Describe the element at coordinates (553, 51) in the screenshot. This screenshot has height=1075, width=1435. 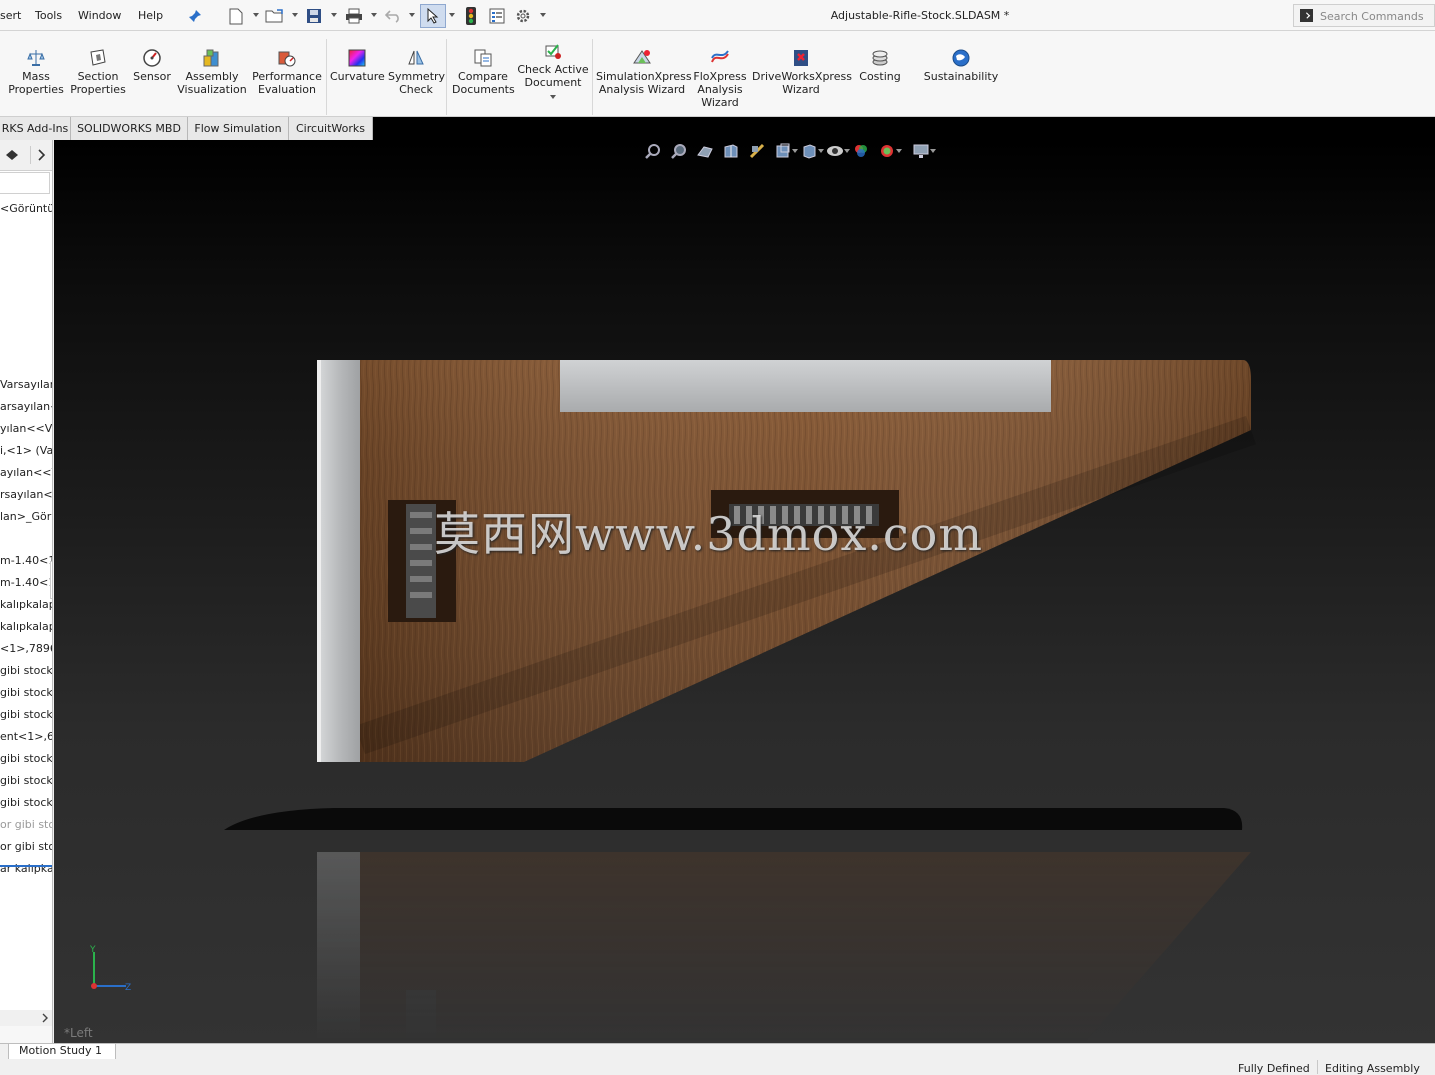
I see `check-active-document-icon` at that location.